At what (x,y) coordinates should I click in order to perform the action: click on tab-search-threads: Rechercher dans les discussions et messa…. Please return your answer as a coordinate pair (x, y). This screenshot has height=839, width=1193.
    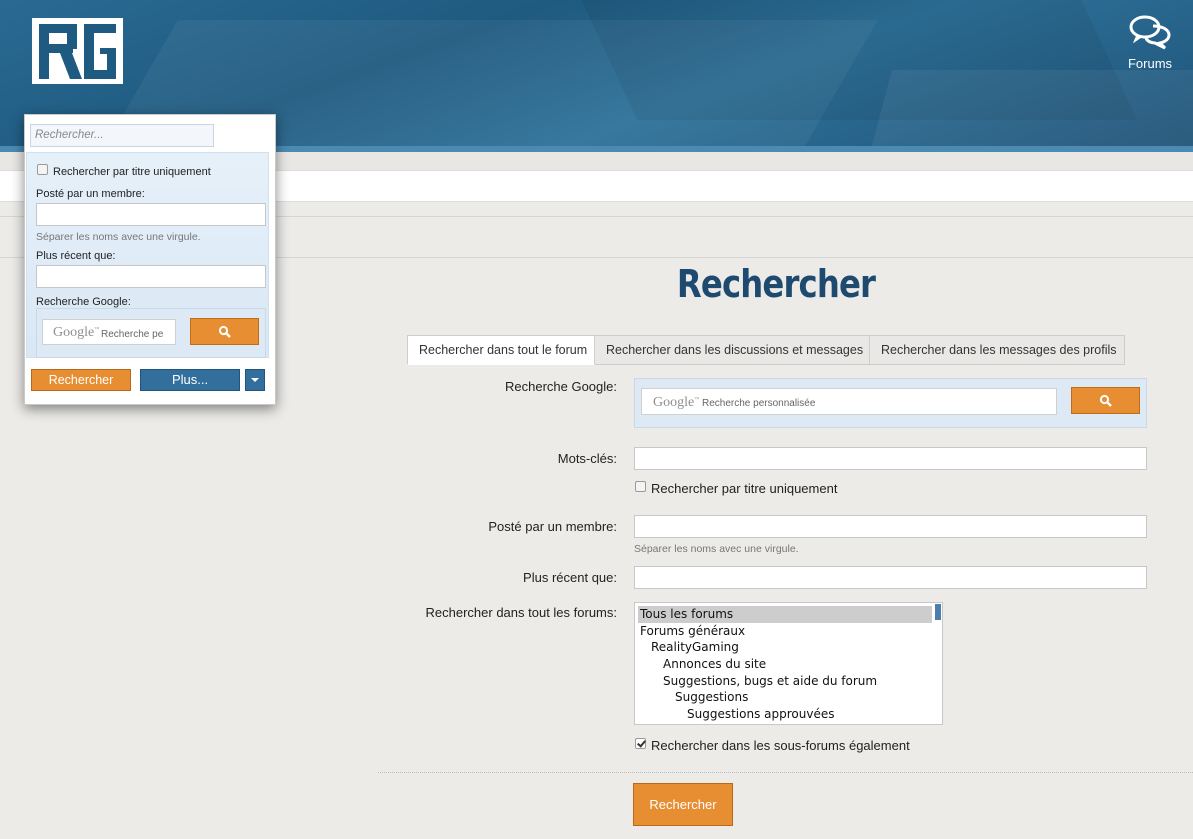
    Looking at the image, I should click on (732, 350).